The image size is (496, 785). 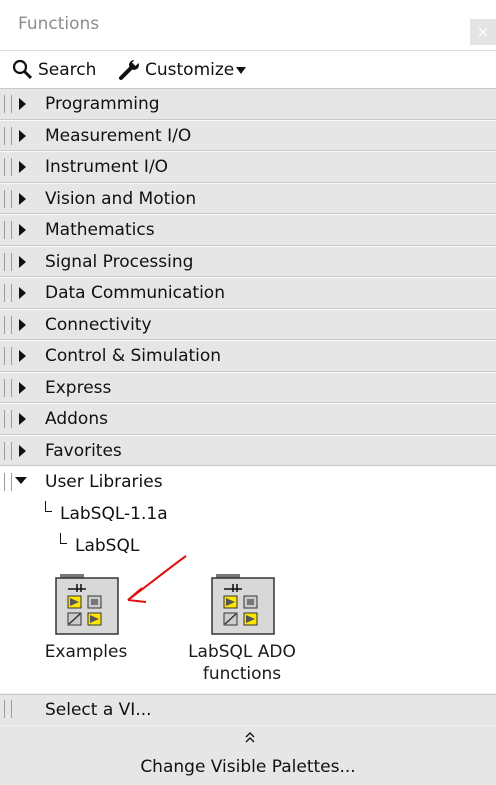 What do you see at coordinates (133, 356) in the screenshot?
I see `category-label: Control & Simulation` at bounding box center [133, 356].